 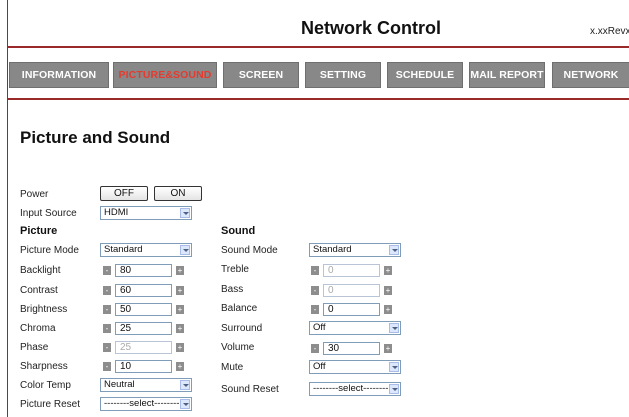 I want to click on brightness-label: Brightness, so click(x=44, y=309).